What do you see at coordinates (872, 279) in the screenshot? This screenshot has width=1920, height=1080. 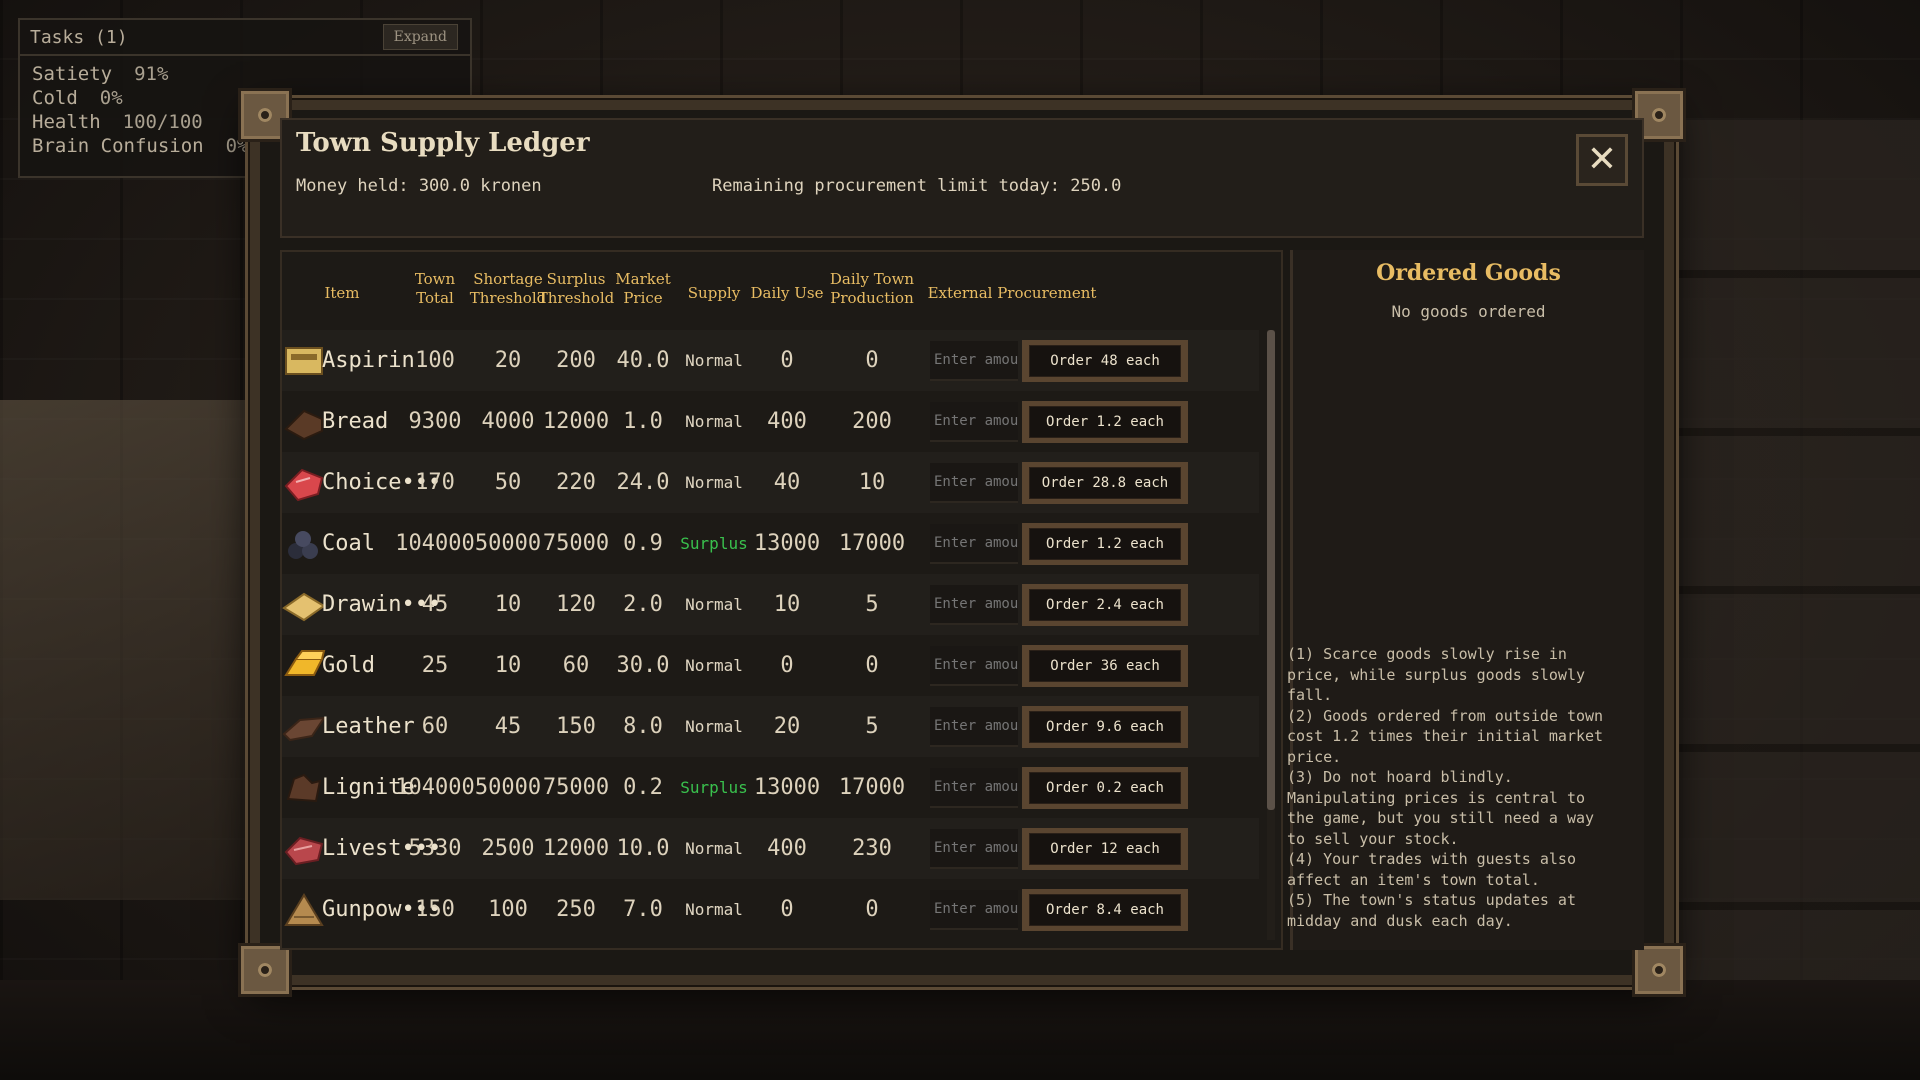 I see `header-line: Daily Town` at bounding box center [872, 279].